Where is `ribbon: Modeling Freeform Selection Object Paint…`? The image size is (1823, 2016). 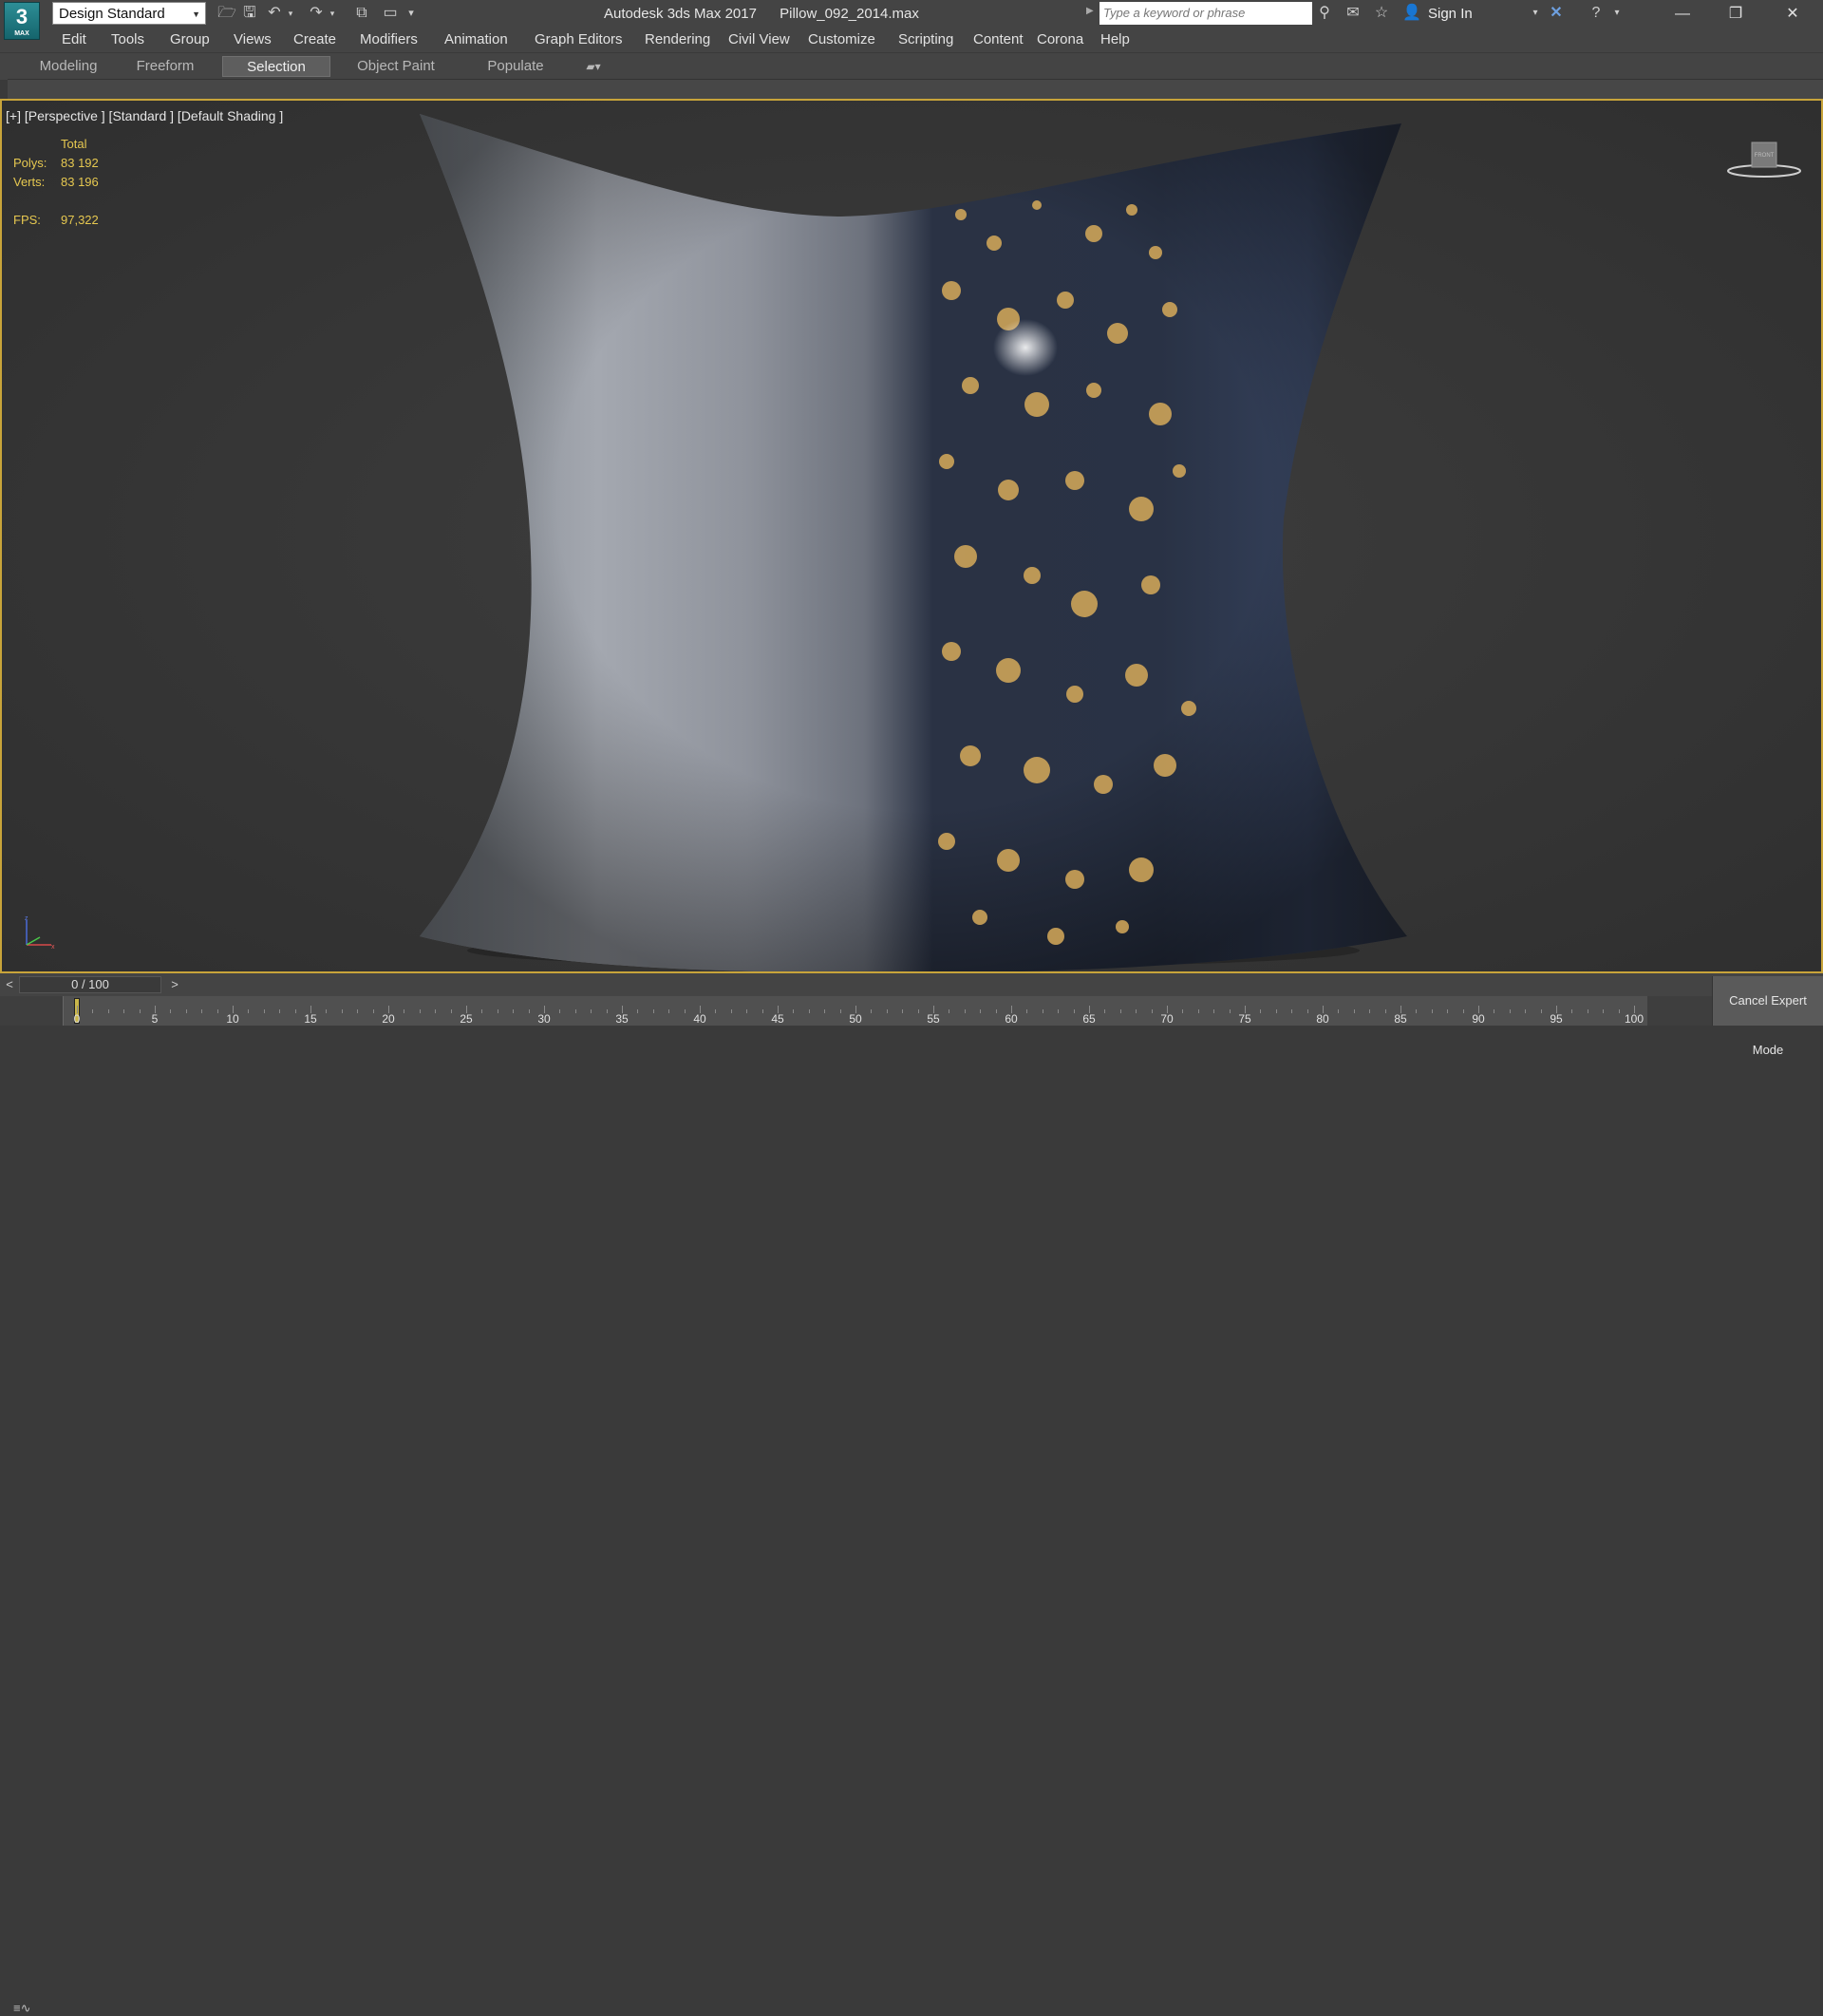 ribbon: Modeling Freeform Selection Object Paint… is located at coordinates (912, 66).